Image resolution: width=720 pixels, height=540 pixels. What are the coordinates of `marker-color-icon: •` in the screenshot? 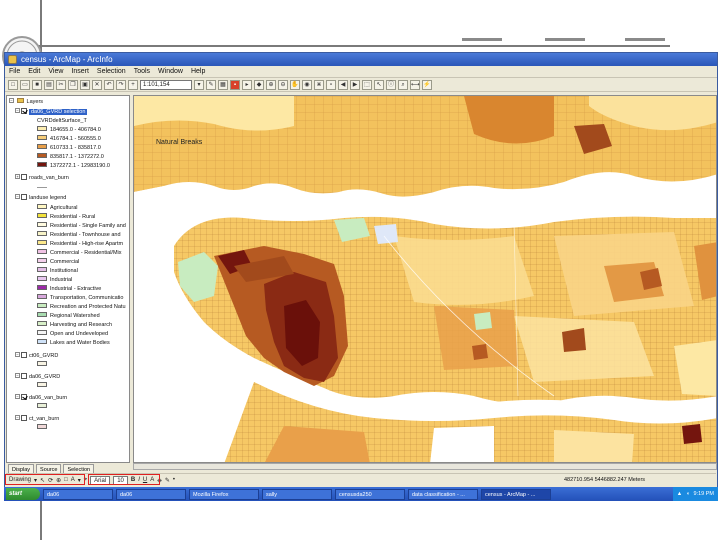 It's located at (174, 480).